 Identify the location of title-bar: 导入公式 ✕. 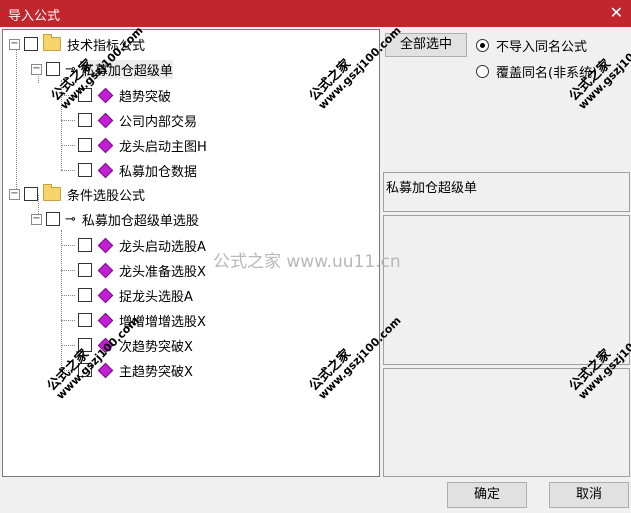
(315, 13).